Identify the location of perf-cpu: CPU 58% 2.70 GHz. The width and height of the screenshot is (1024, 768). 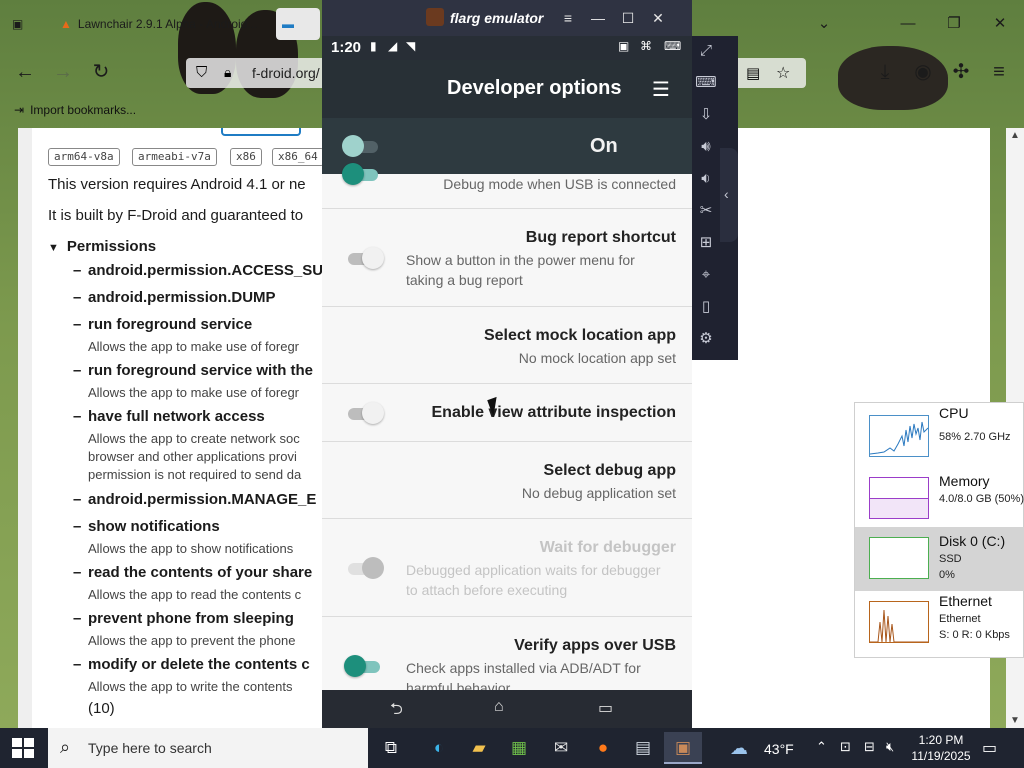
(939, 437).